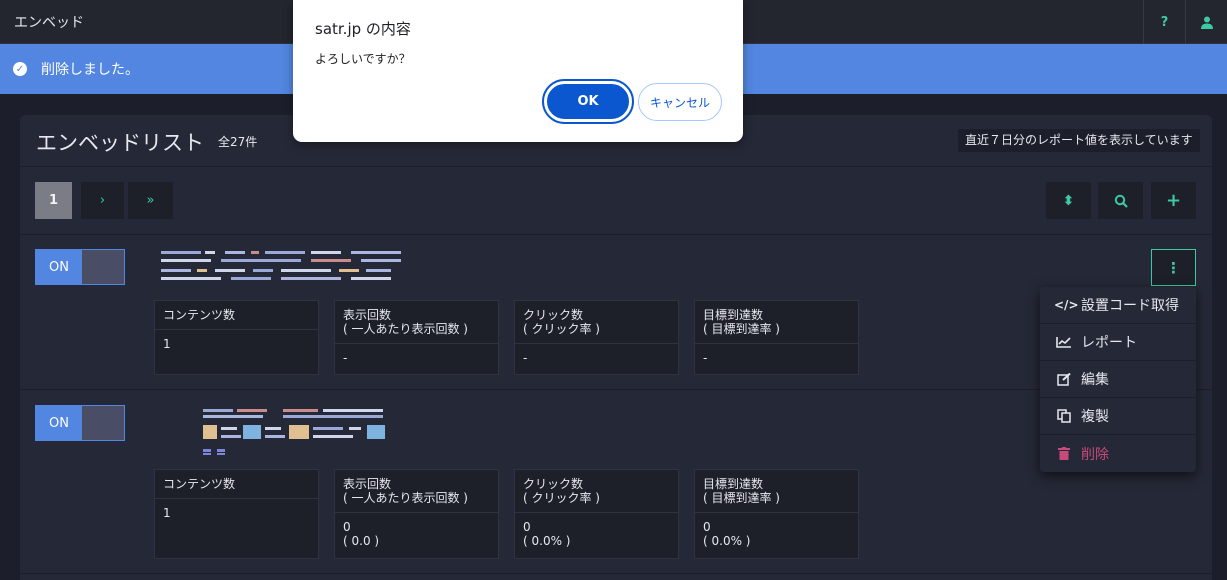 This screenshot has height=580, width=1227. Describe the element at coordinates (1064, 379) in the screenshot. I see `edit-icon` at that location.